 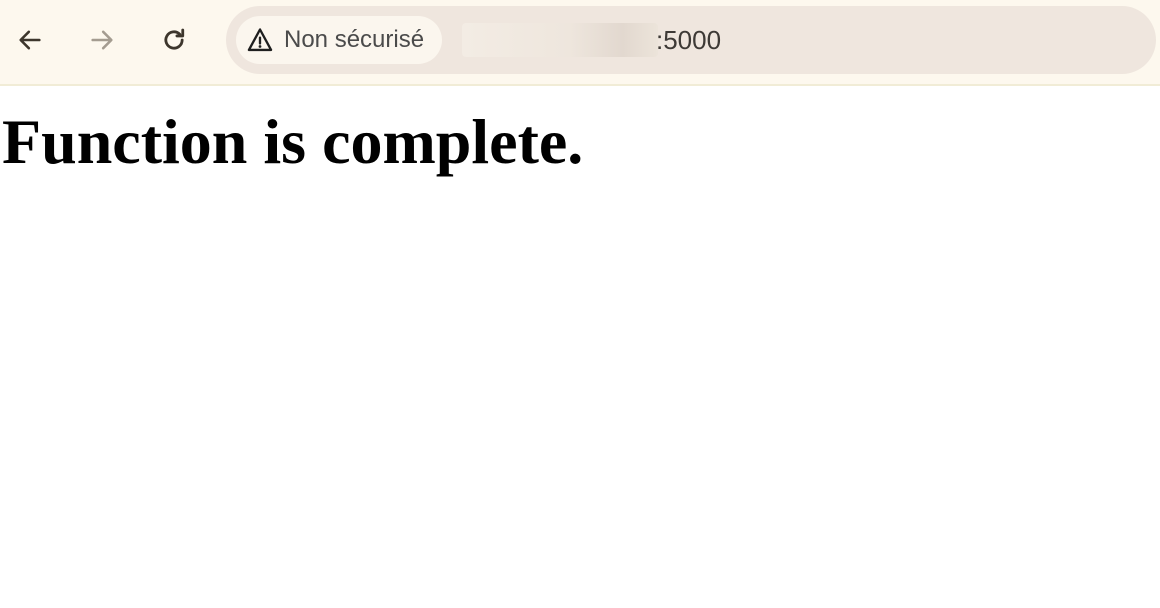 I want to click on arrow-left-icon, so click(x=30, y=40).